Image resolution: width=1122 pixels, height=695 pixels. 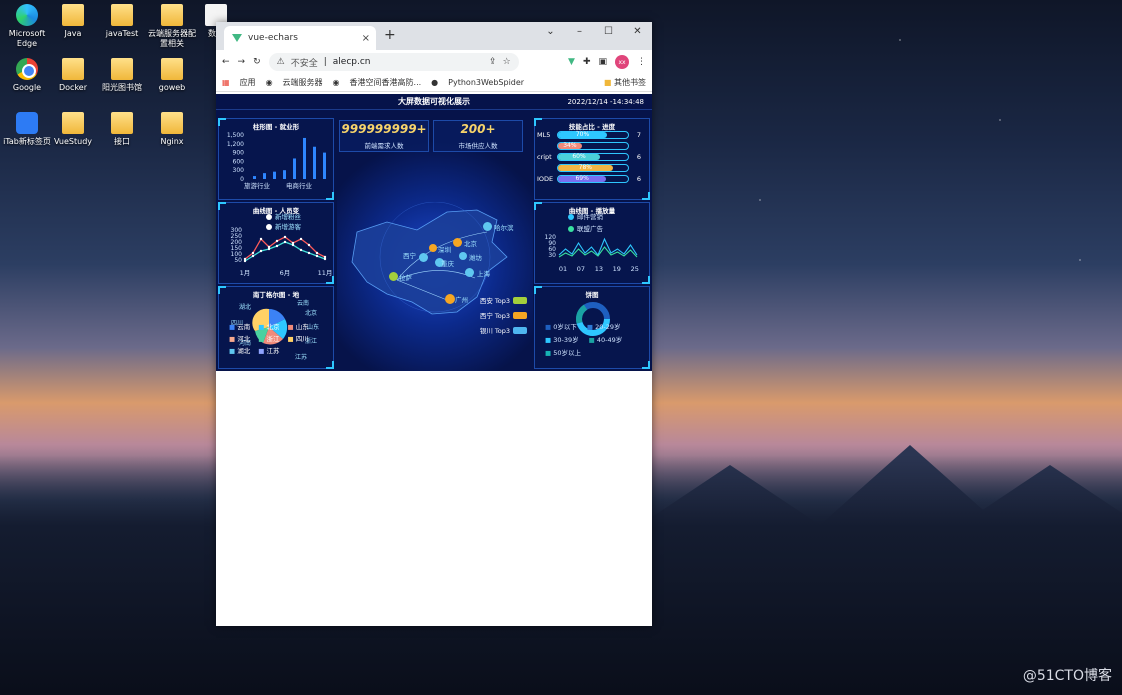 I want to click on bookmark-apps: 应用, so click(x=248, y=82).